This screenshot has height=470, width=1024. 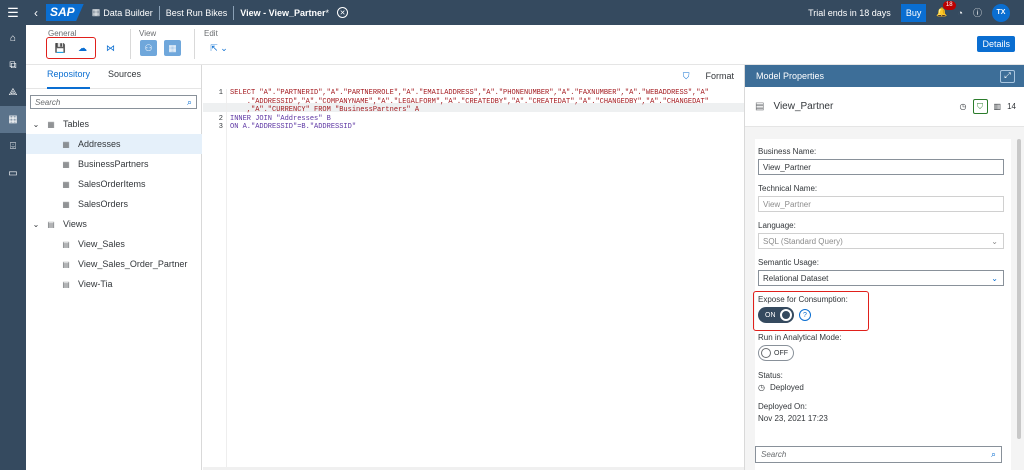 What do you see at coordinates (13, 65) in the screenshot?
I see `catalog-icon: ⧉` at bounding box center [13, 65].